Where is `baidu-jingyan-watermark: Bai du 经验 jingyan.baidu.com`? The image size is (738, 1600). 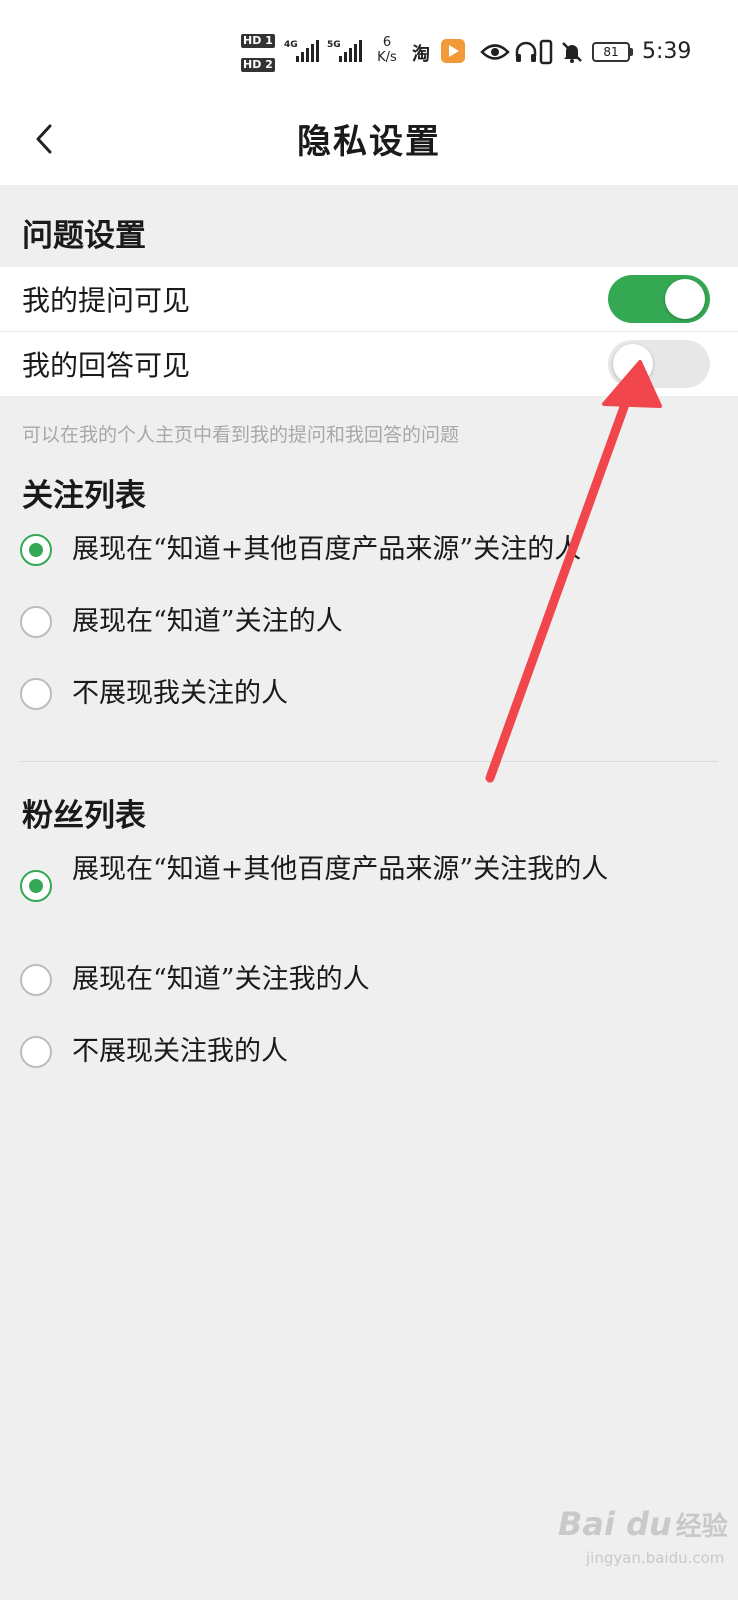 baidu-jingyan-watermark: Bai du 经验 jingyan.baidu.com is located at coordinates (643, 1536).